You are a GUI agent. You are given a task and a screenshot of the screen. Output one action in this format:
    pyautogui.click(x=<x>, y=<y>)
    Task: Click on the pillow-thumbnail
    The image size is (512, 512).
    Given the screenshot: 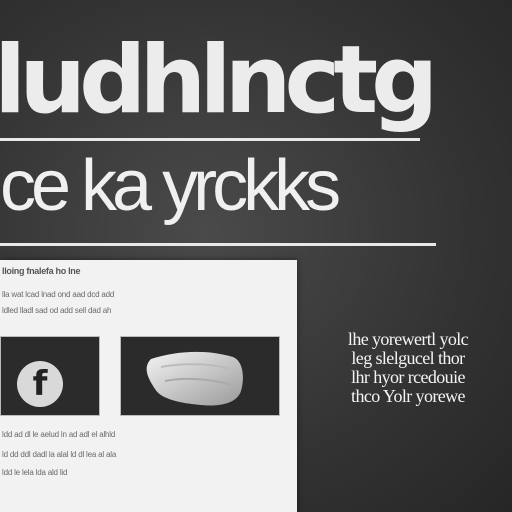 What is the action you would take?
    pyautogui.click(x=200, y=376)
    